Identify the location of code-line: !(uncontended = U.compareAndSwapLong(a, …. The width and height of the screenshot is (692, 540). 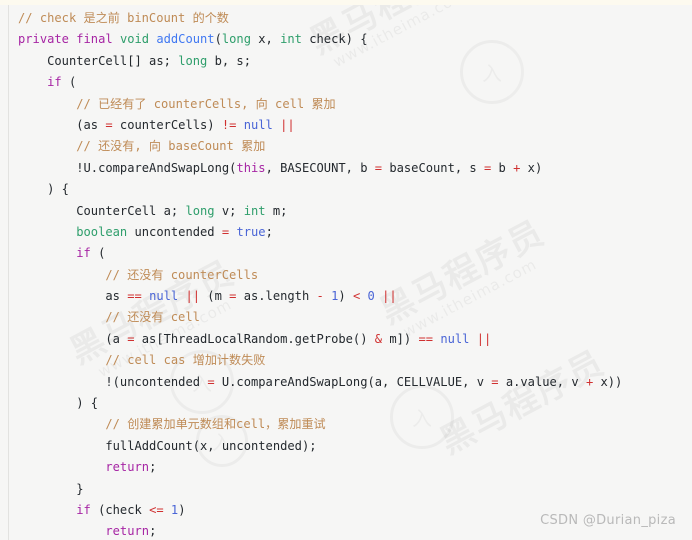
(346, 382).